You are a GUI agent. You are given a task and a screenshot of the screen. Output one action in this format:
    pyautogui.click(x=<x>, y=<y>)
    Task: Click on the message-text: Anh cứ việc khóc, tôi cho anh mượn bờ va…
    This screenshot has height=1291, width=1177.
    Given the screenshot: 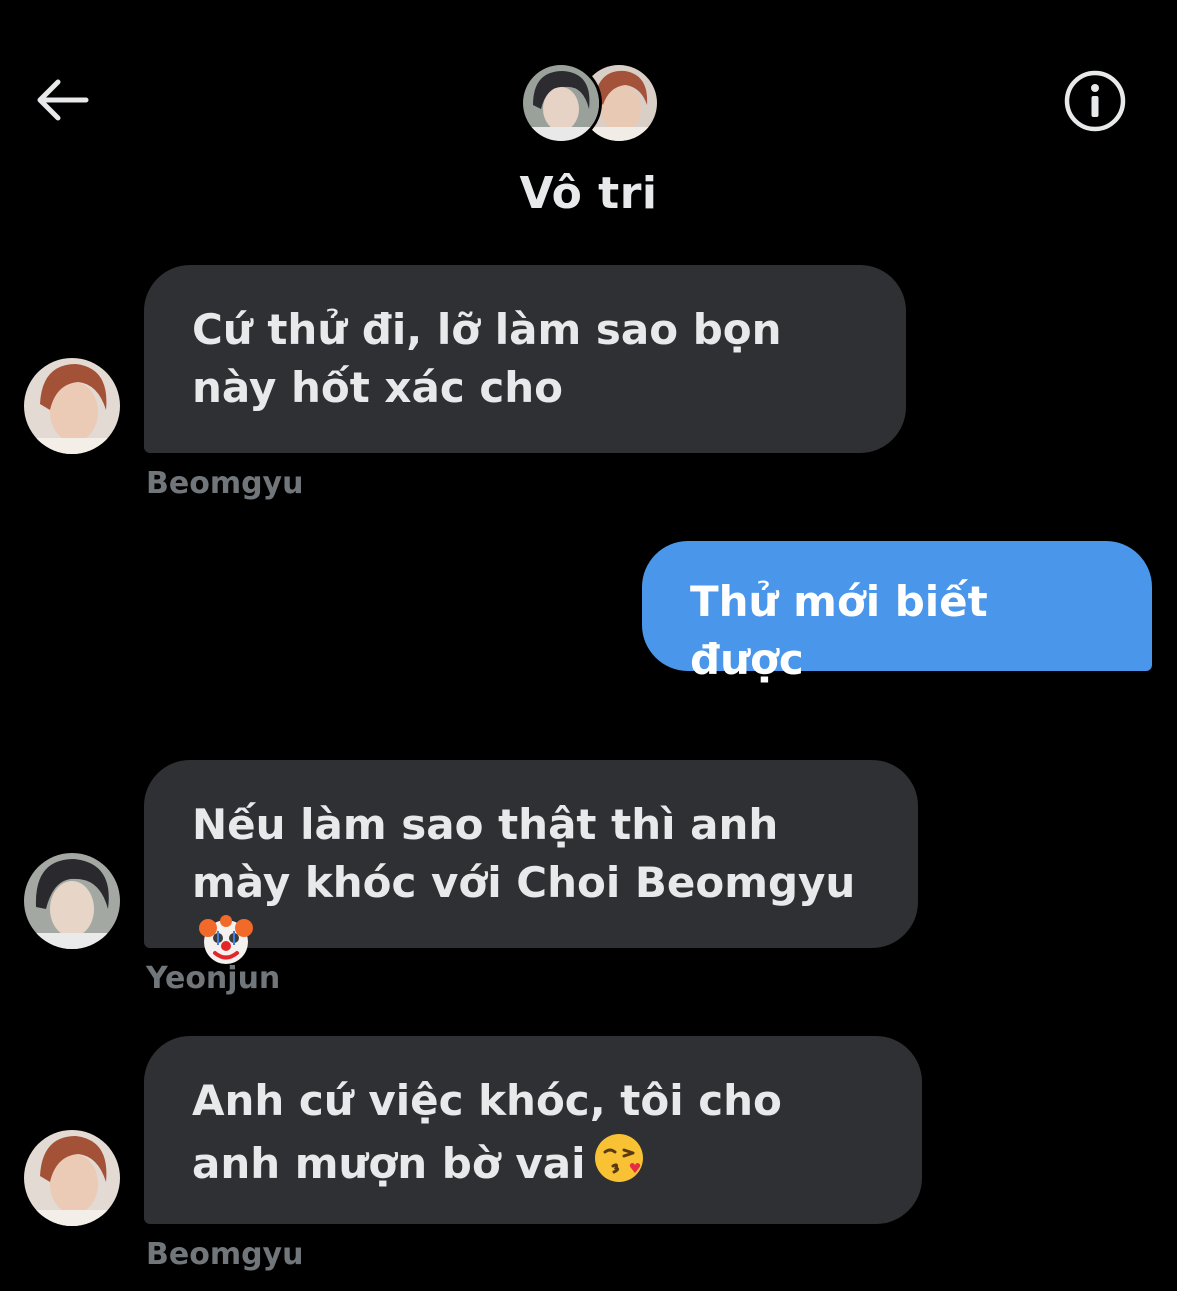 What is the action you would take?
    pyautogui.click(x=487, y=1132)
    